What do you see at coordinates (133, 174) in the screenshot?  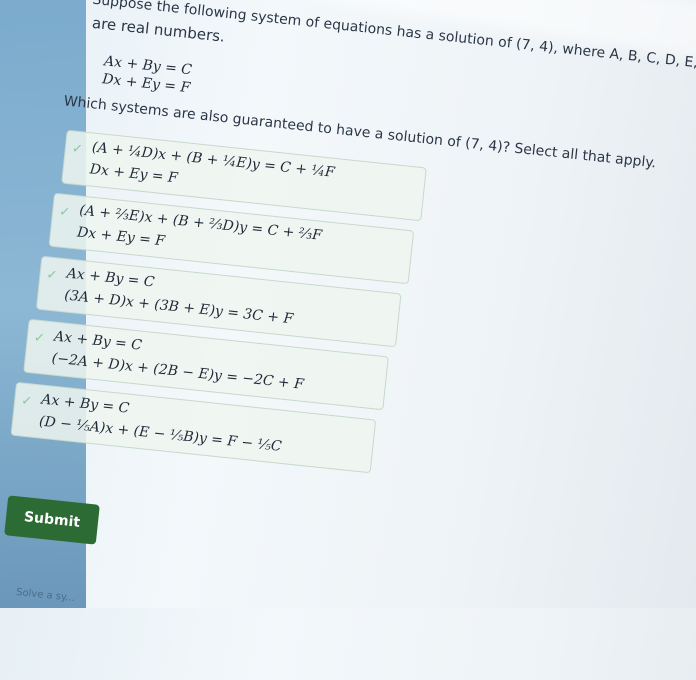 I see `choice-1-line-2: Dx + Ey = F` at bounding box center [133, 174].